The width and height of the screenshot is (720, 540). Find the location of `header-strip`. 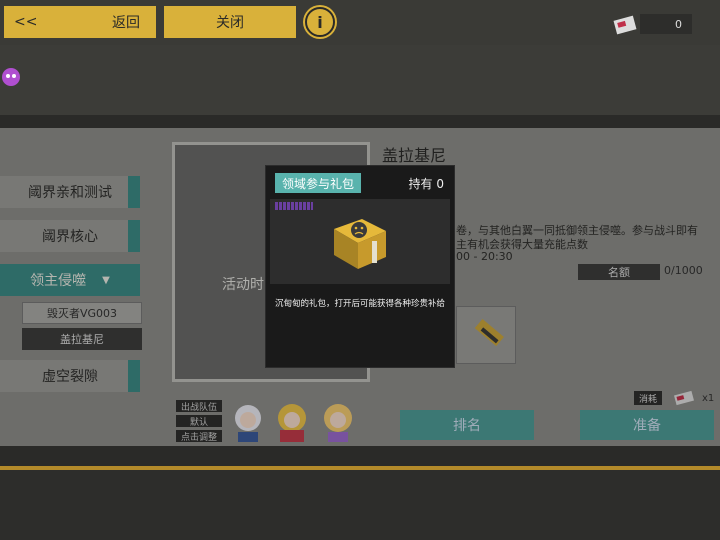

header-strip is located at coordinates (360, 80).